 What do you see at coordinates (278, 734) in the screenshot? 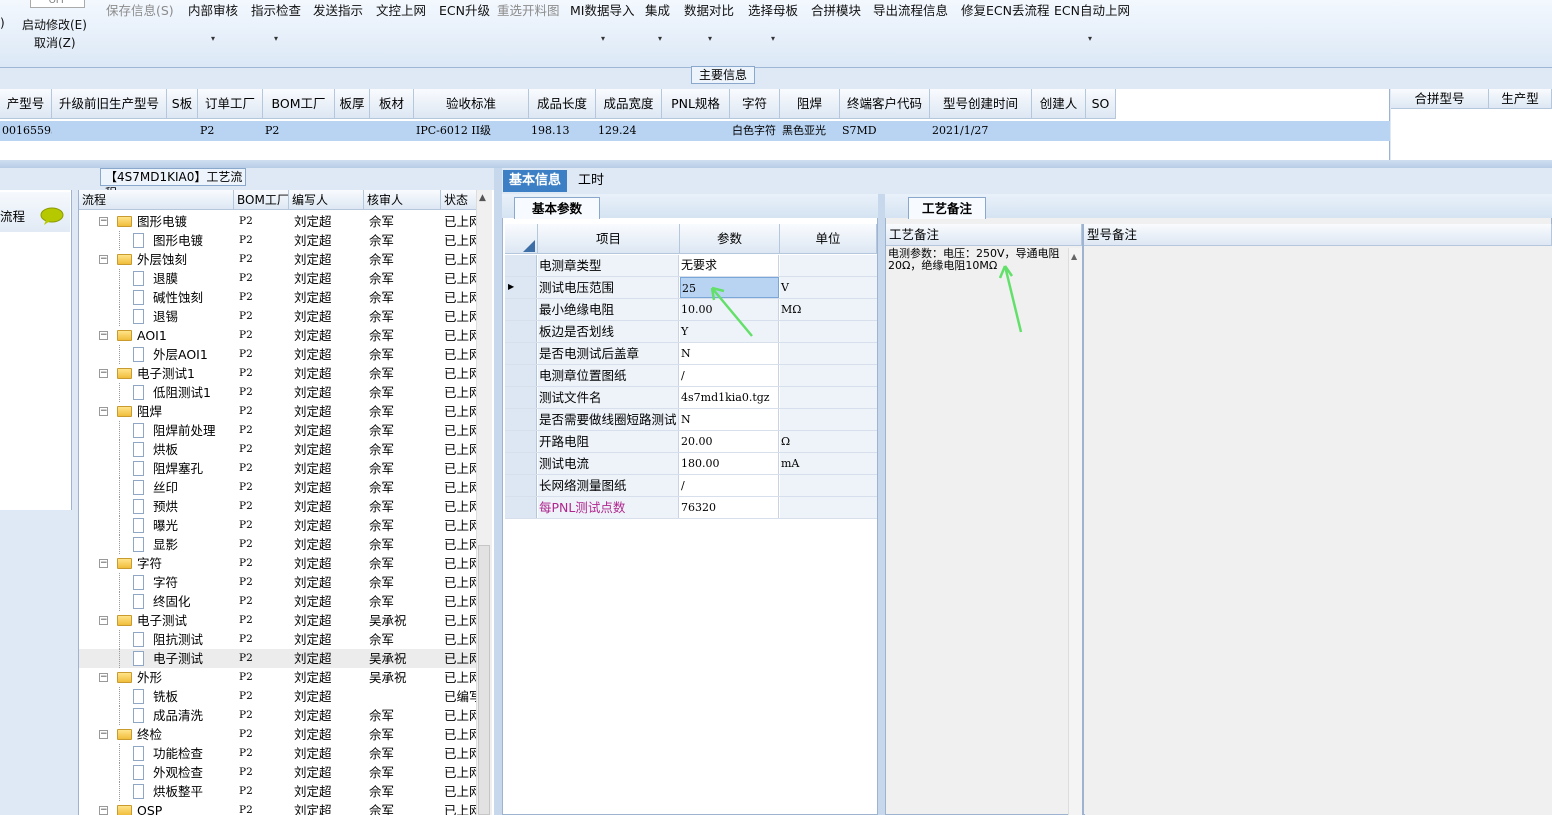
I see `tree-row: − 终检 P2 刘定超 佘军 已上网` at bounding box center [278, 734].